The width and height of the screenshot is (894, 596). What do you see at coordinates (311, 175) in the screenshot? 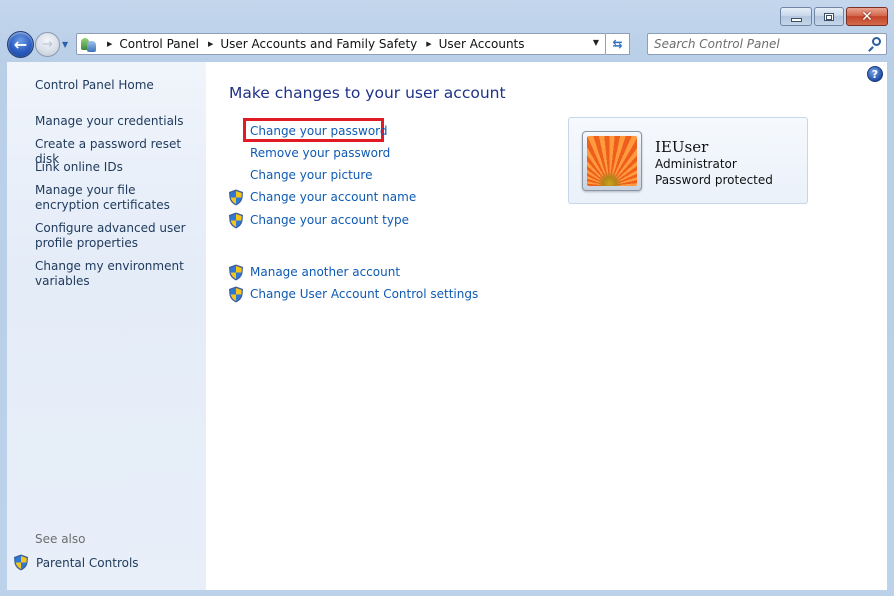
I see `change-picture-link: Change your picture` at bounding box center [311, 175].